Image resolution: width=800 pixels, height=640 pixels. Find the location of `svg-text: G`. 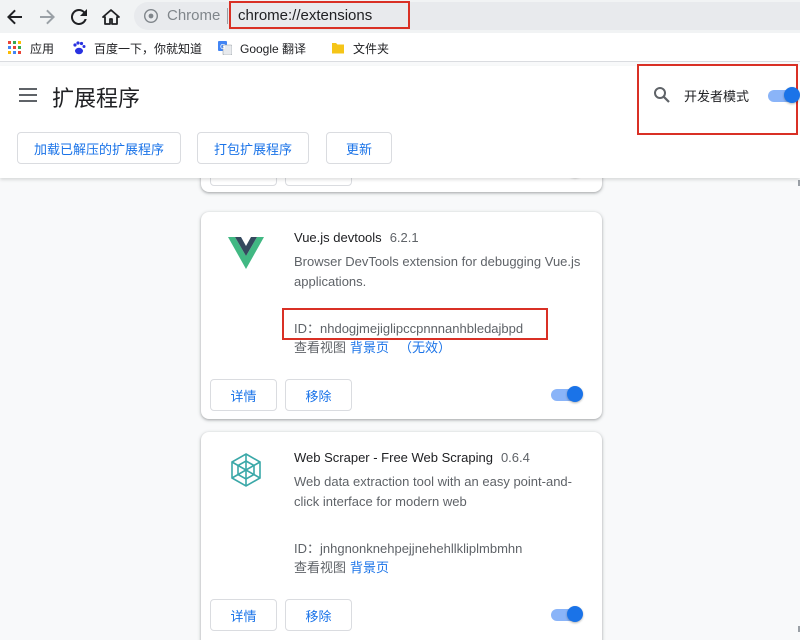

svg-text: G is located at coordinates (222, 47).